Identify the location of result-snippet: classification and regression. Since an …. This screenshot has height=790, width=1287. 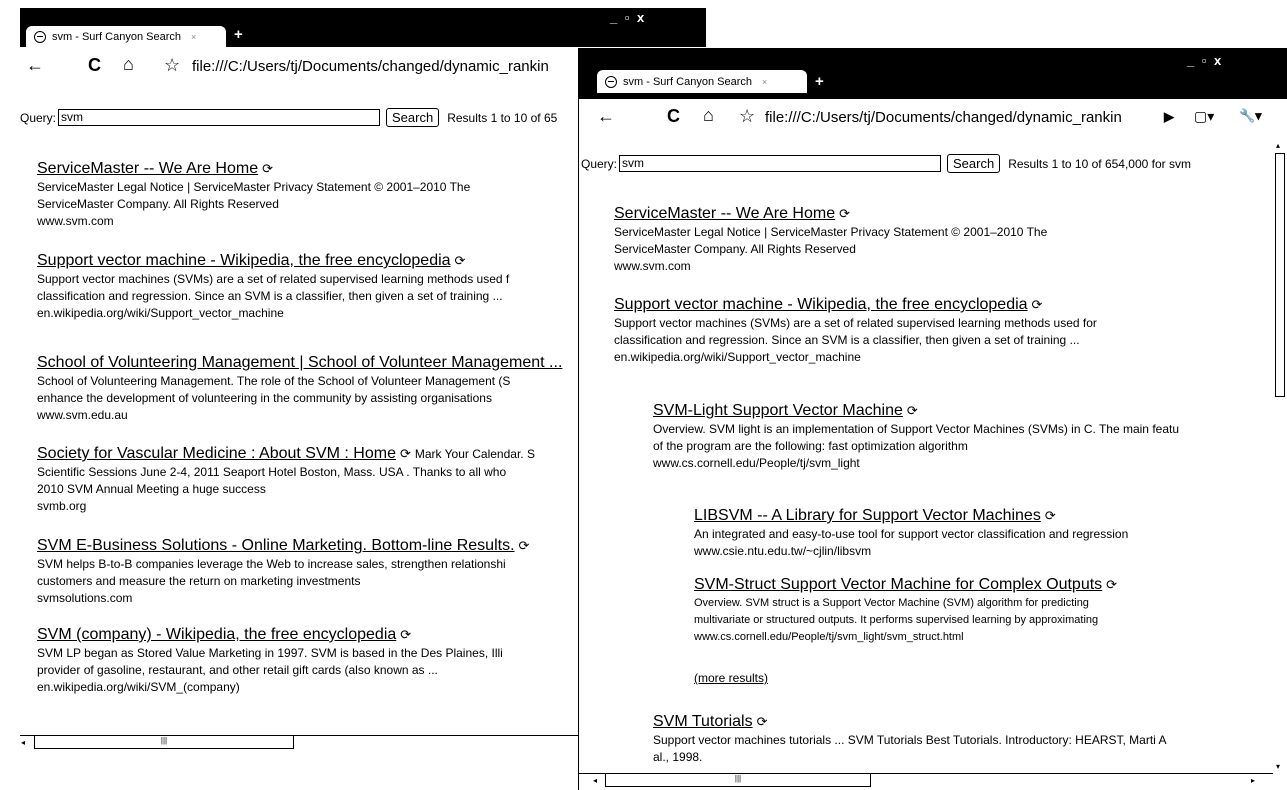
(847, 340).